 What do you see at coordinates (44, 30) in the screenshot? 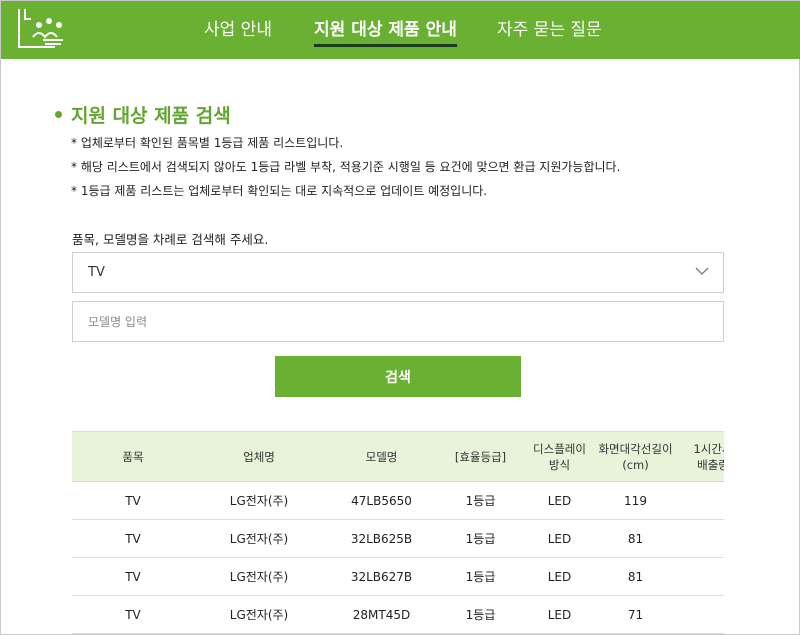
I see `leaf-people-logo-icon` at bounding box center [44, 30].